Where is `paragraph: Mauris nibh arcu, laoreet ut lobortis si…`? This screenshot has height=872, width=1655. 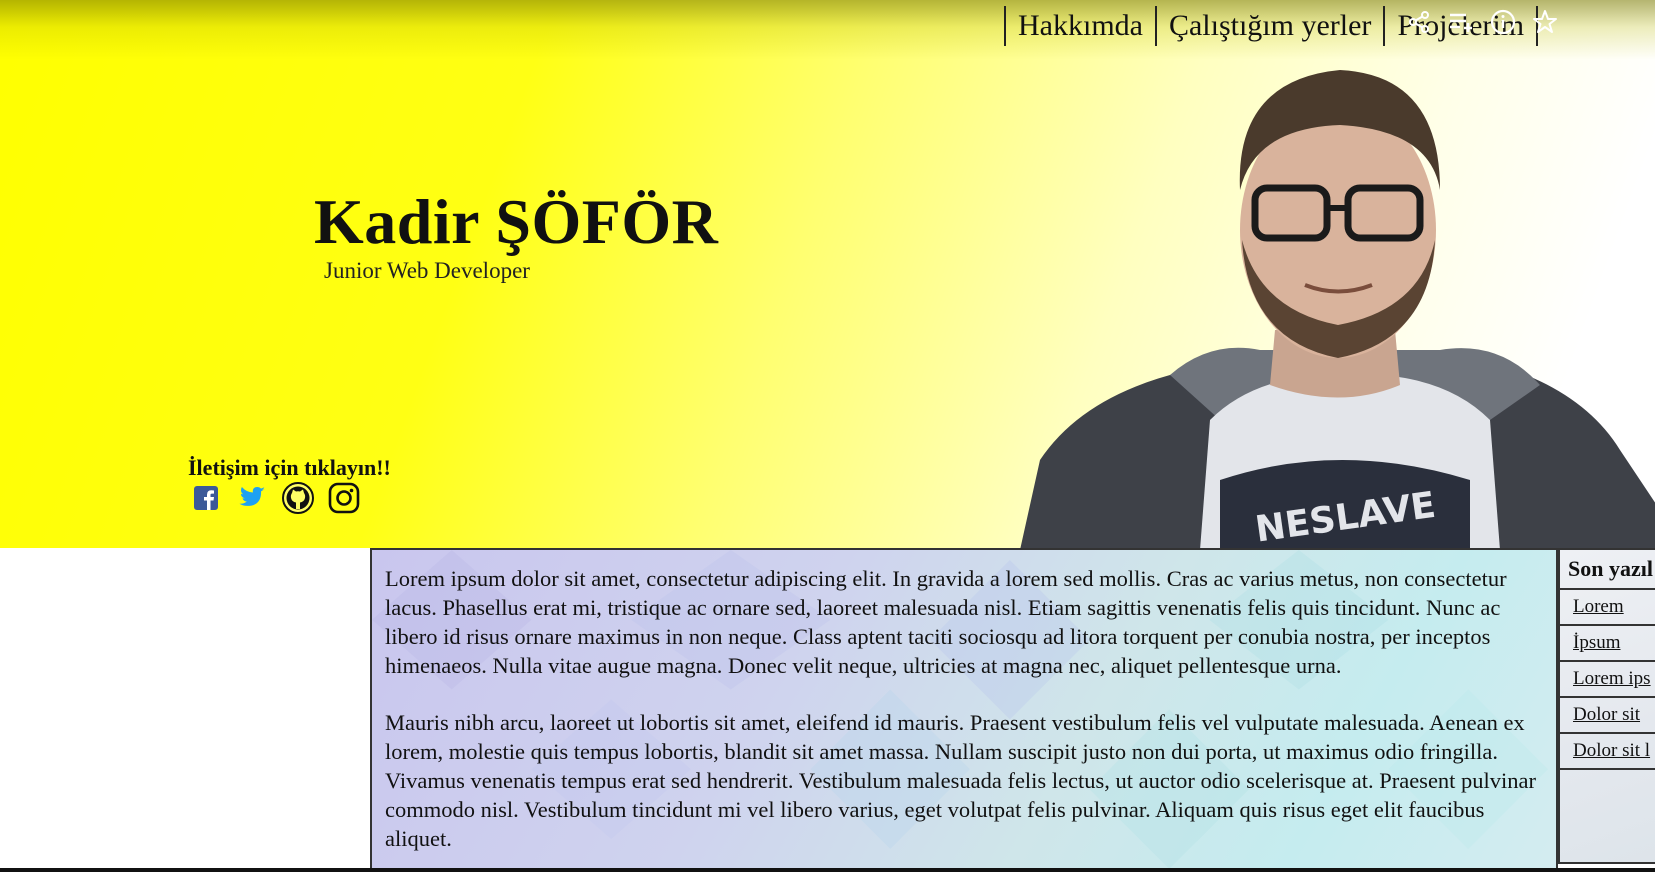
paragraph: Mauris nibh arcu, laoreet ut lobortis si… is located at coordinates (961, 780).